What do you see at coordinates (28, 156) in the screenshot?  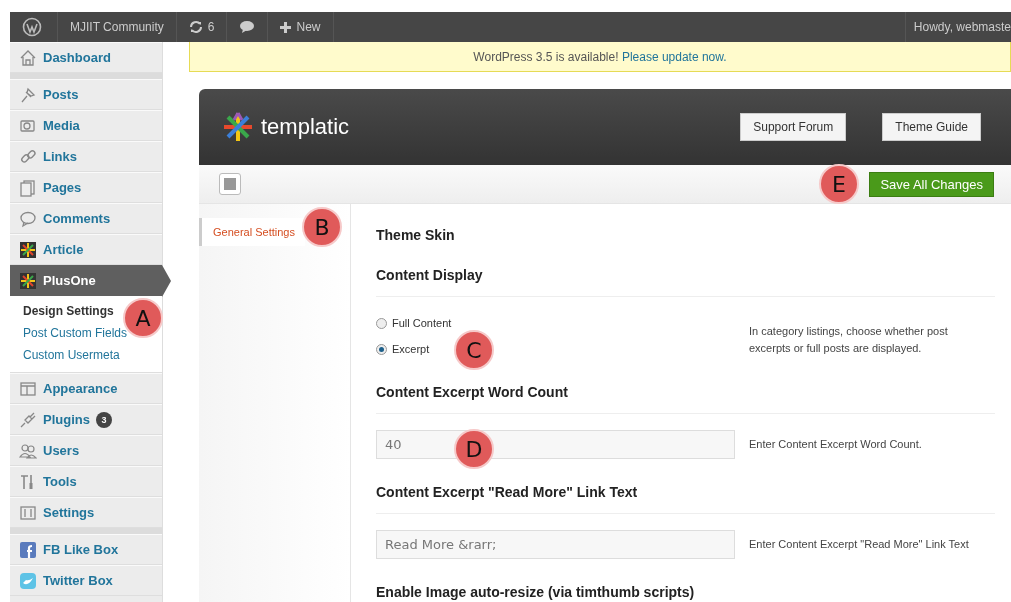 I see `chain-icon` at bounding box center [28, 156].